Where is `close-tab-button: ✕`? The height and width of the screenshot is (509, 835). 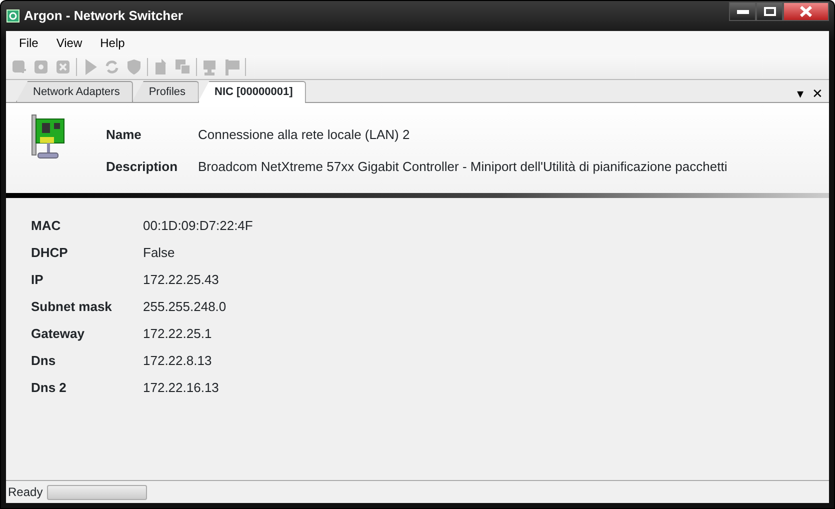
close-tab-button: ✕ is located at coordinates (817, 93).